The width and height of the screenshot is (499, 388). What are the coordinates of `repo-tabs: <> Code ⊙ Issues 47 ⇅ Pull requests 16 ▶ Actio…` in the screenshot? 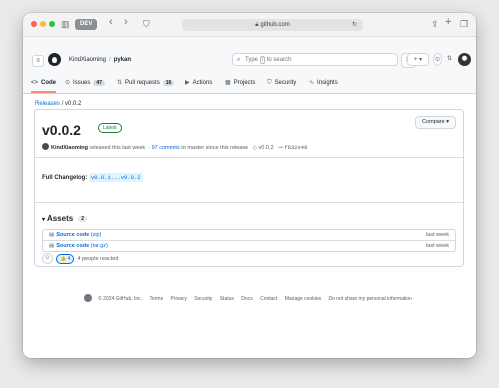 It's located at (249, 85).